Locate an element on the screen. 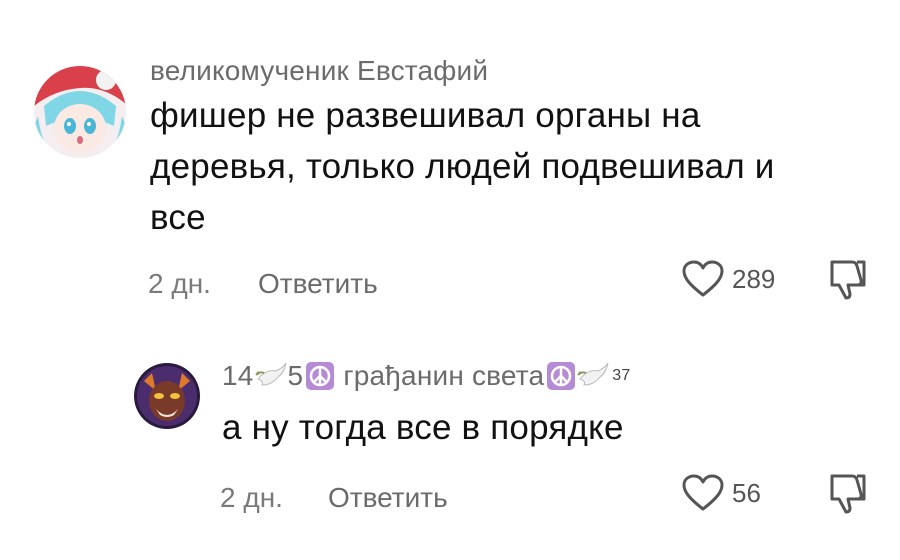 The image size is (900, 560). anime-avatar-image is located at coordinates (80, 112).